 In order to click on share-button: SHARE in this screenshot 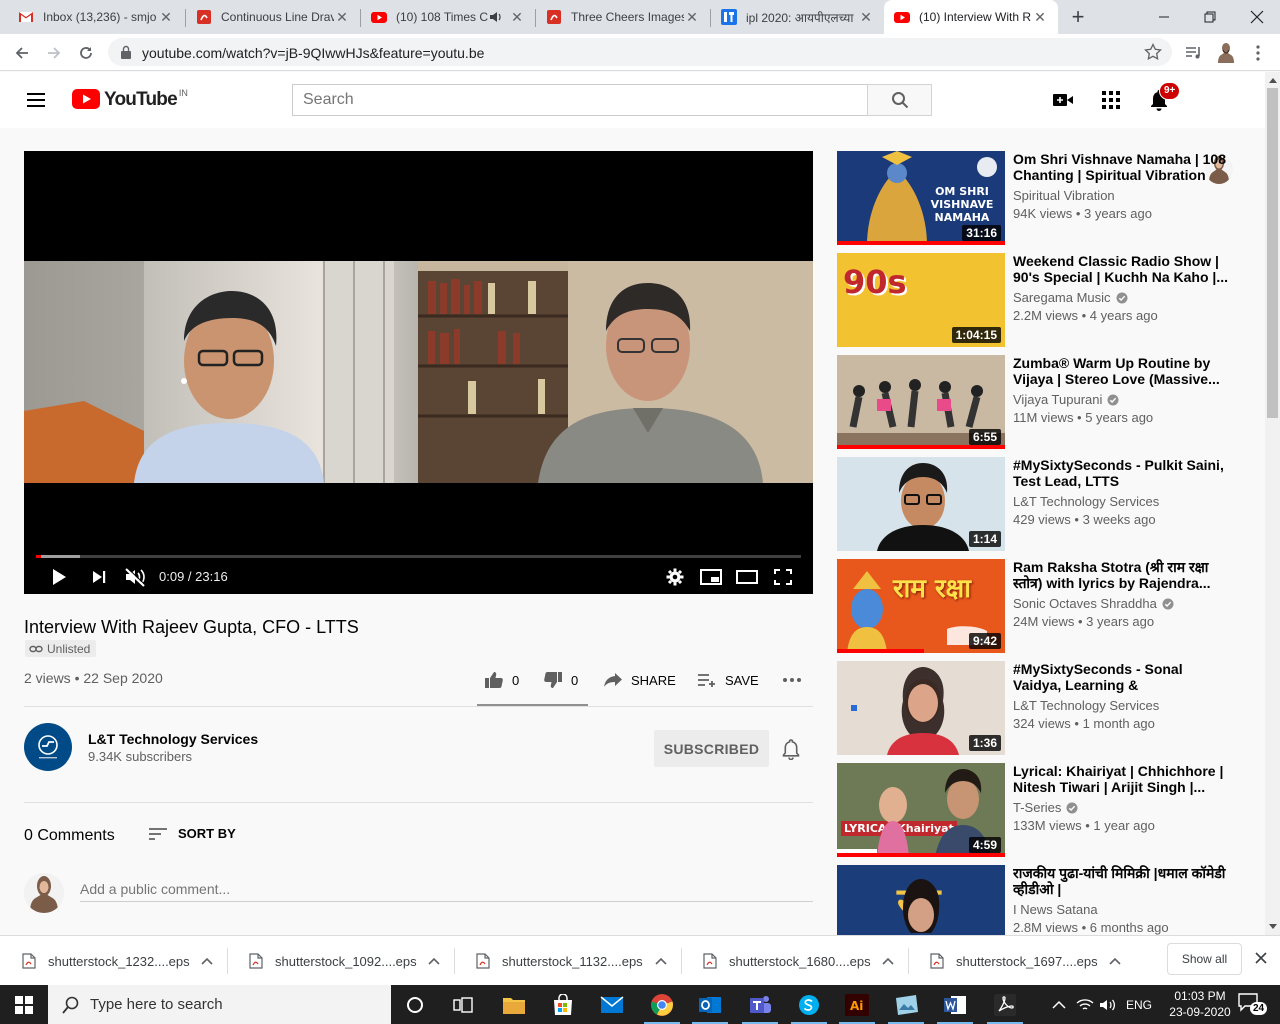, I will do `click(639, 680)`.